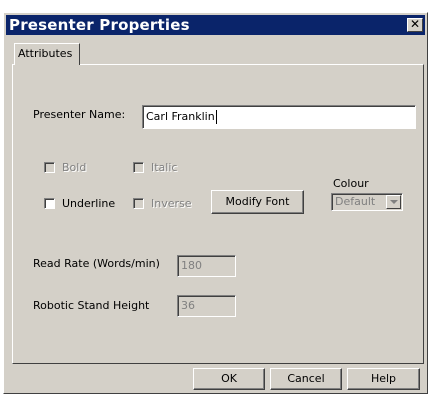  What do you see at coordinates (215, 25) in the screenshot?
I see `title-bar: Presenter Properties ✕` at bounding box center [215, 25].